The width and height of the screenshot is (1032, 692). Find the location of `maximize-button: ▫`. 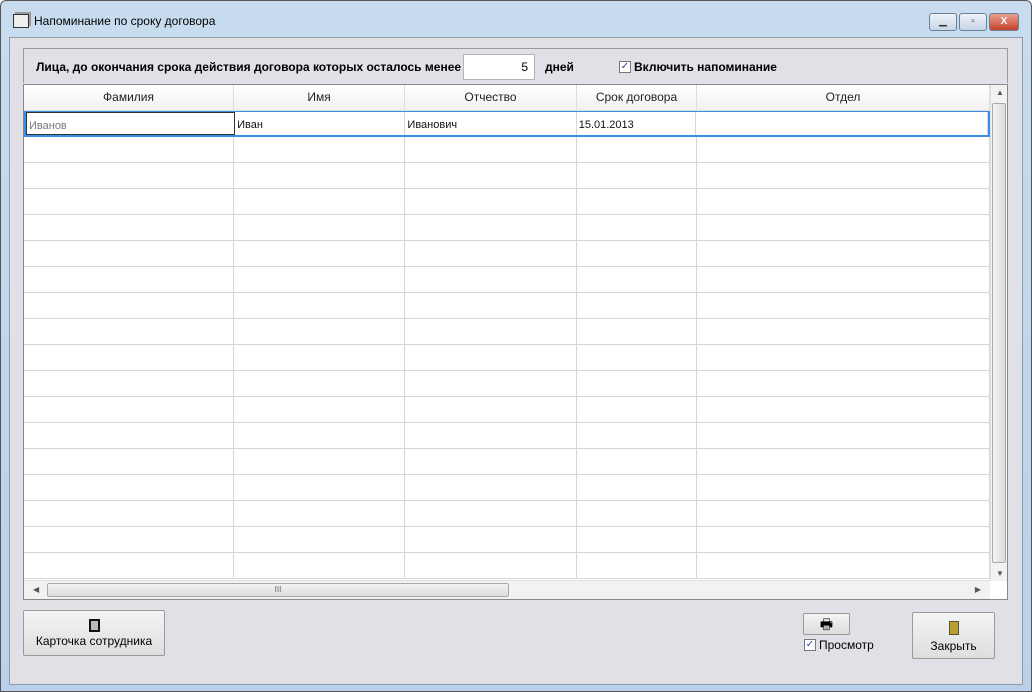

maximize-button: ▫ is located at coordinates (973, 22).